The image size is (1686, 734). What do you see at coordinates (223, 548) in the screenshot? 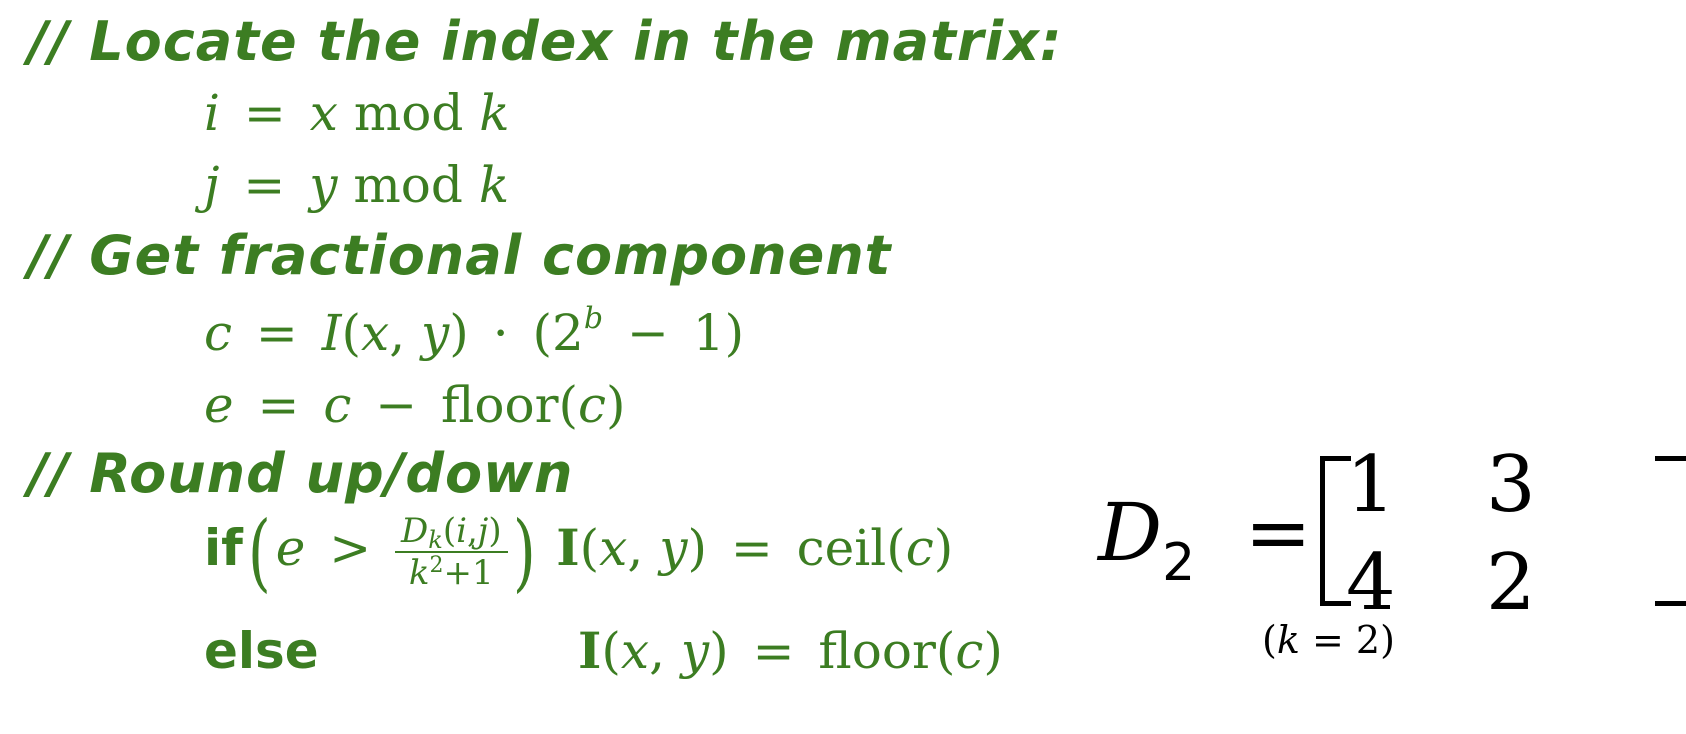
I see `if-keyword: if` at bounding box center [223, 548].